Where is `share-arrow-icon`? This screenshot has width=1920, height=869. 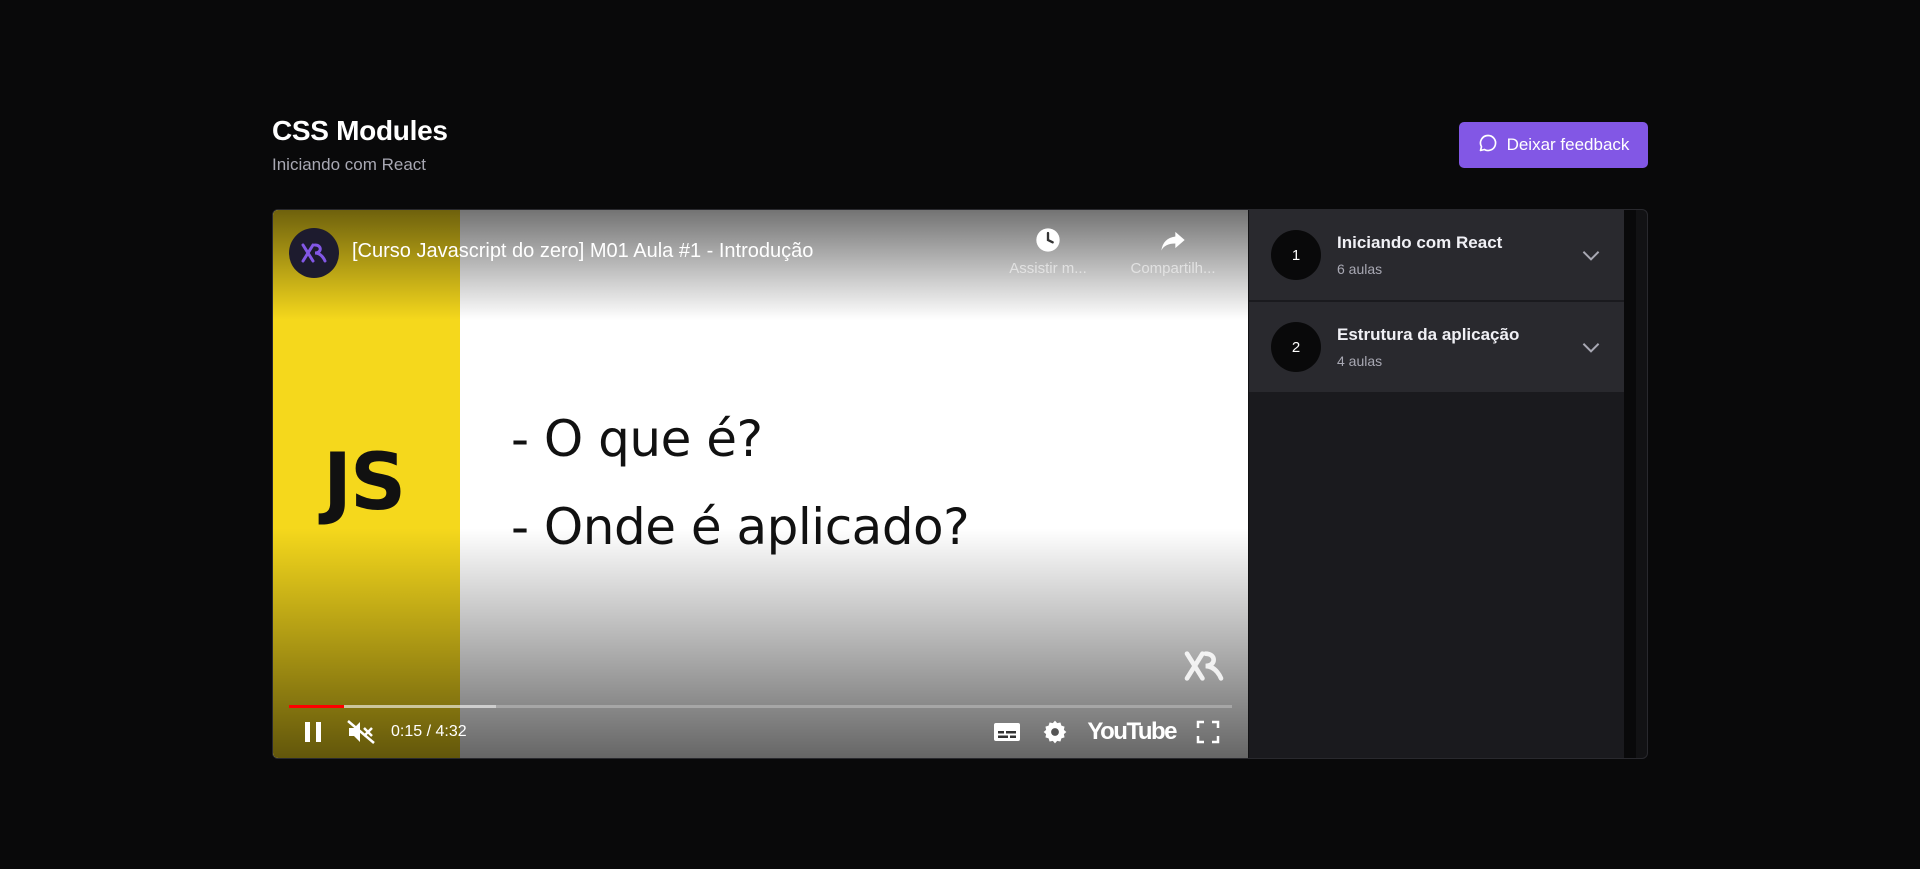 share-arrow-icon is located at coordinates (1173, 241).